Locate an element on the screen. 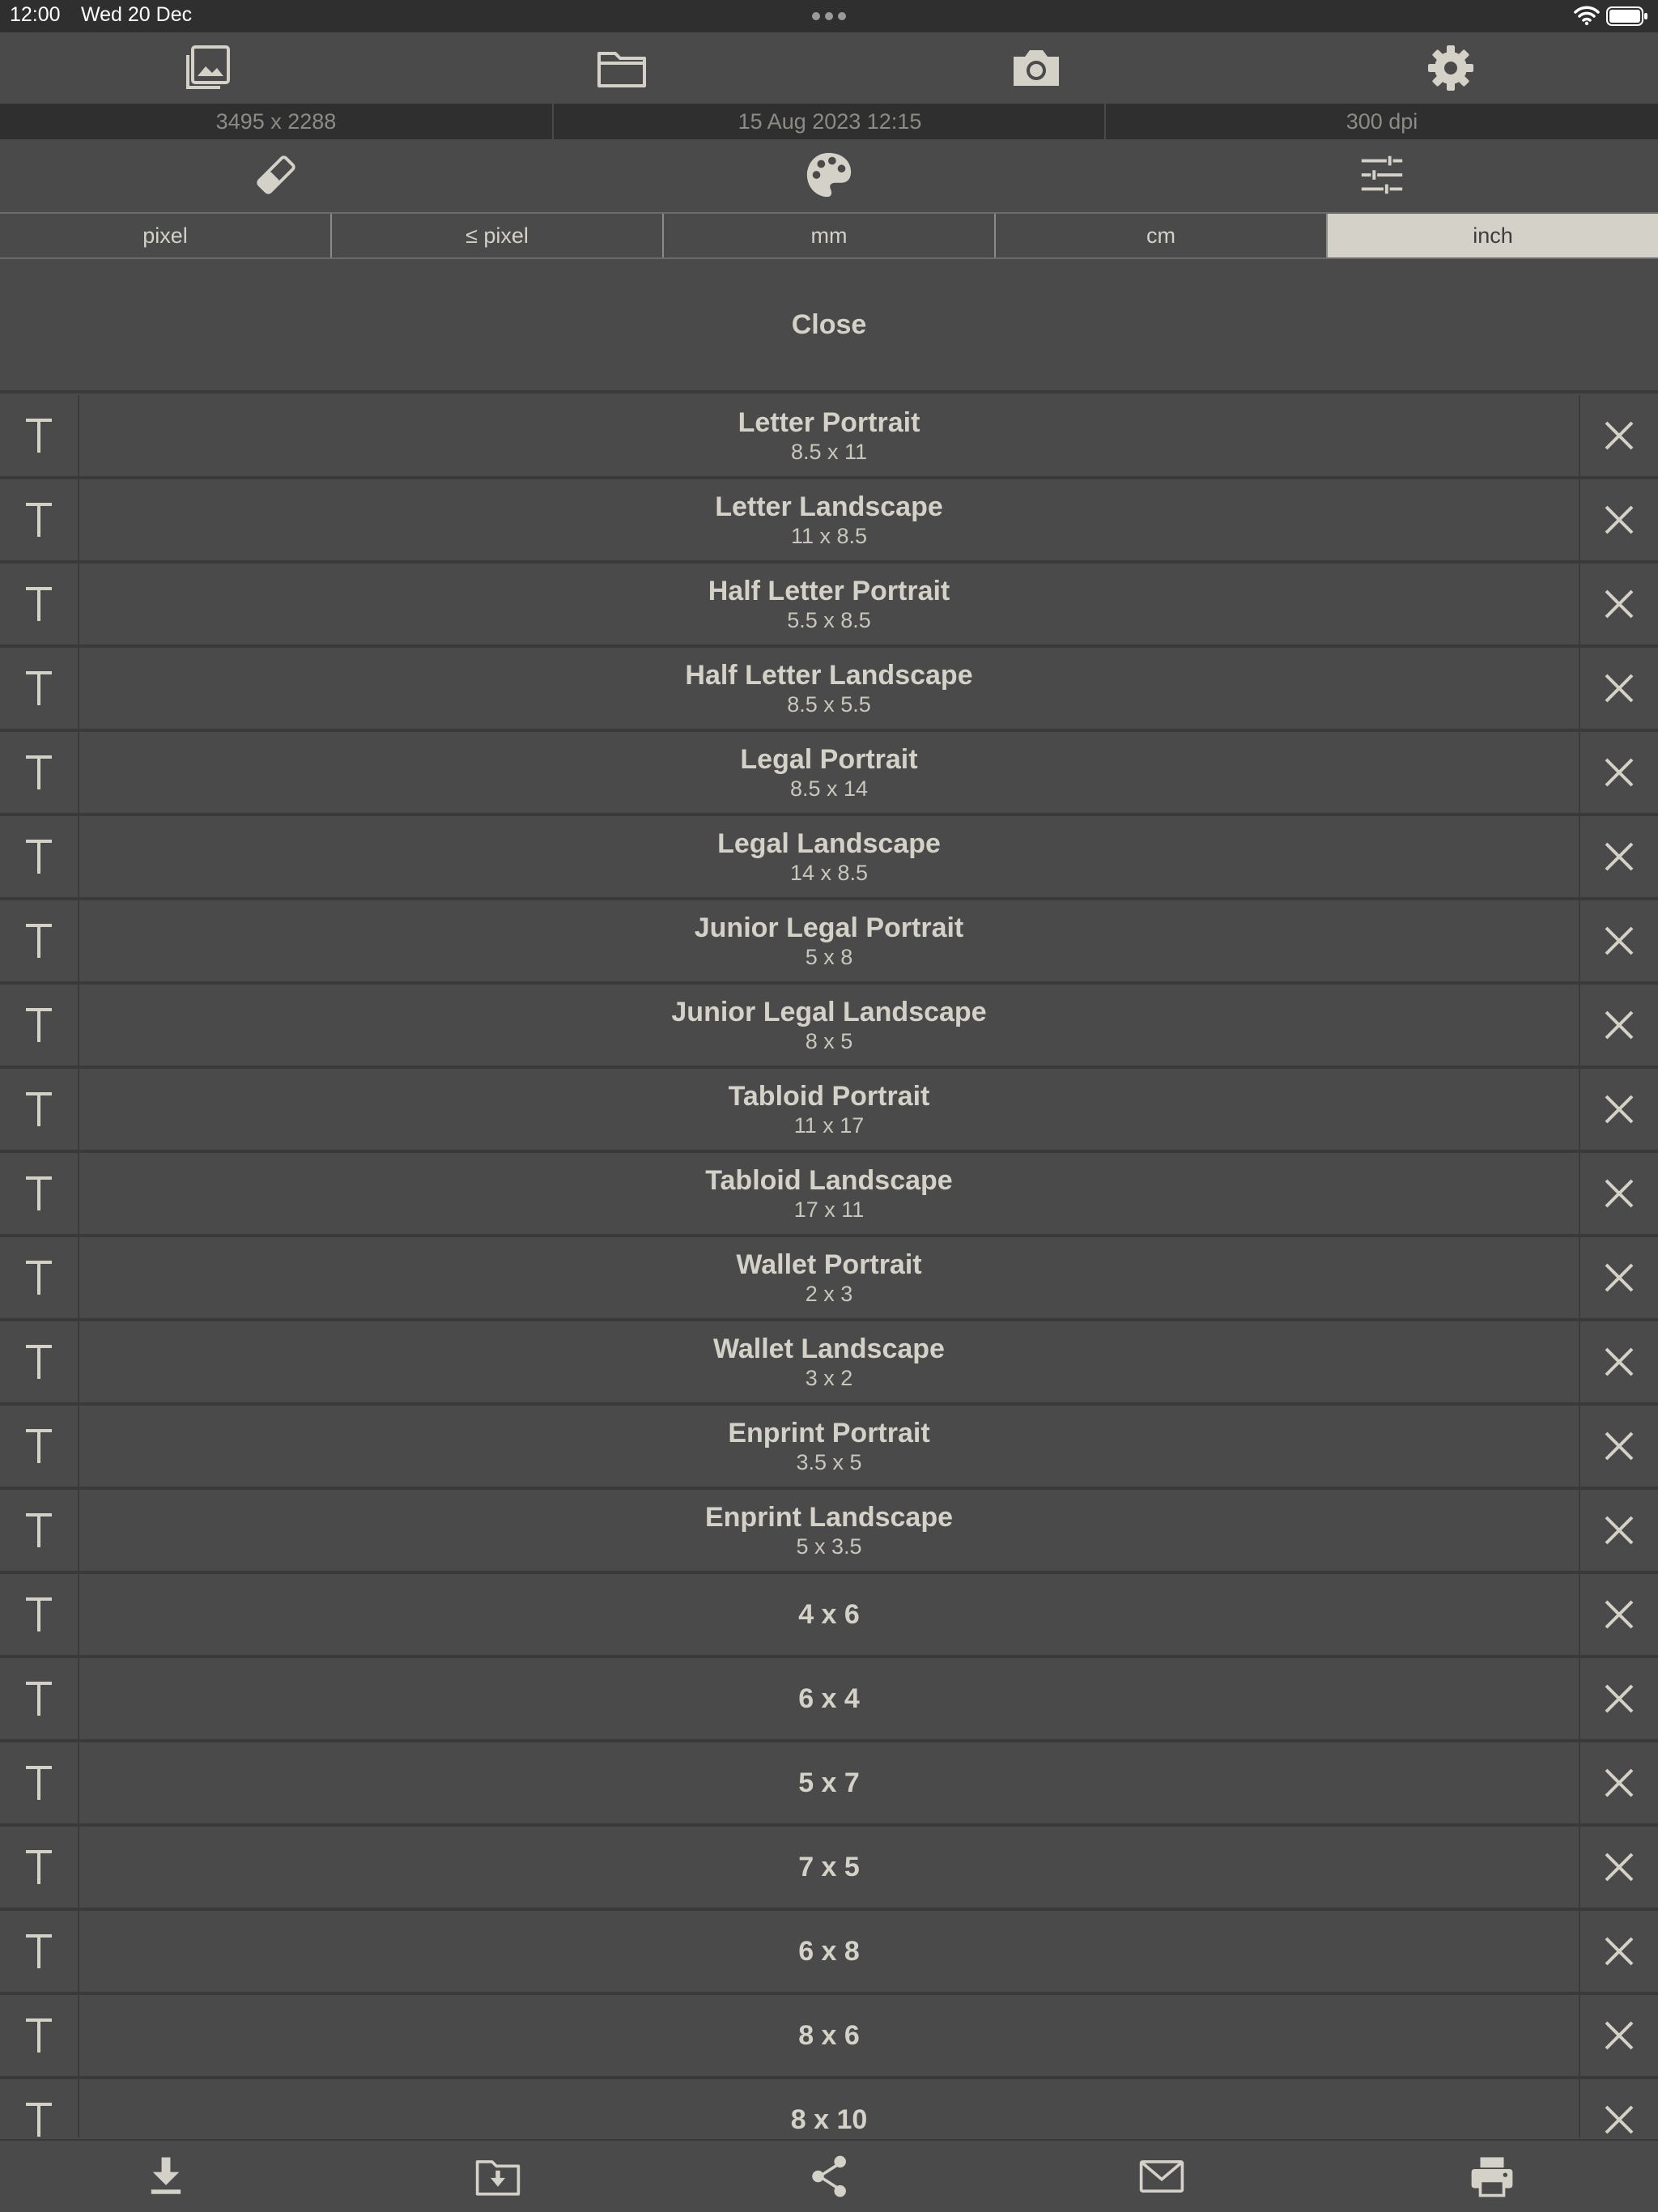 The image size is (1658, 2212). paper-size-row: 8 x 6 is located at coordinates (829, 2037).